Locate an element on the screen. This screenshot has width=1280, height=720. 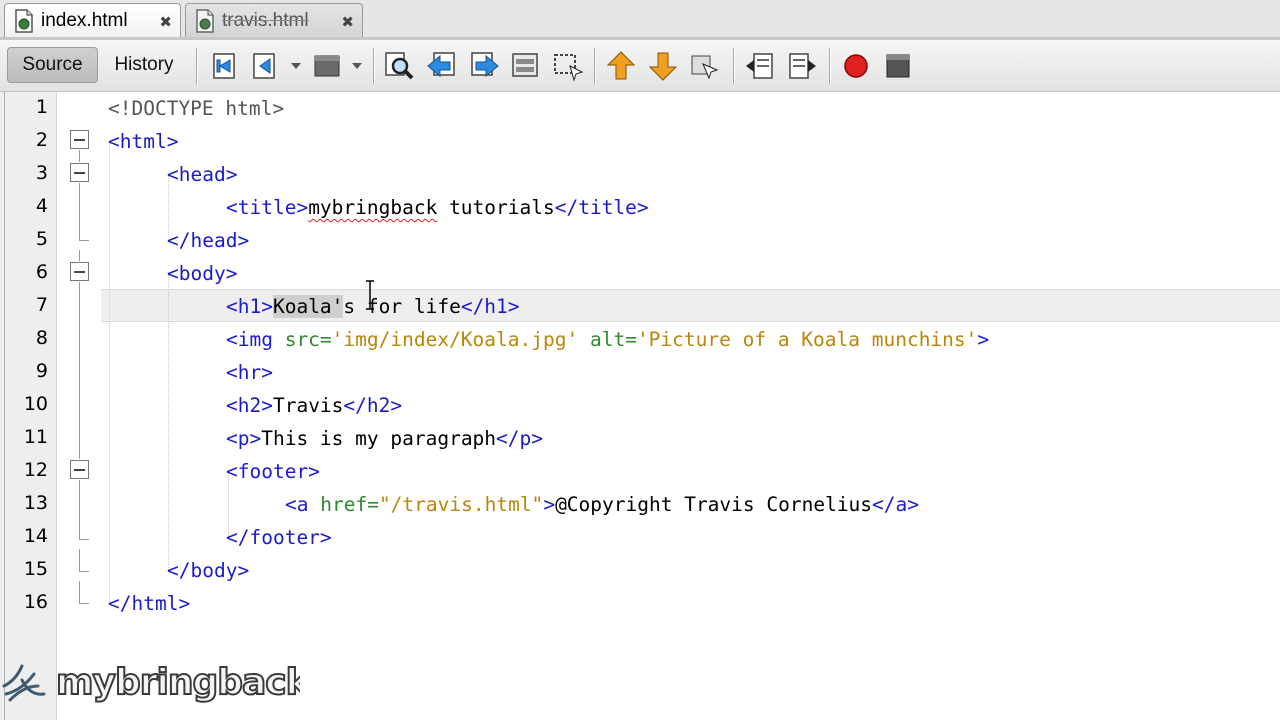
line-number: 15 is located at coordinates (35, 569).